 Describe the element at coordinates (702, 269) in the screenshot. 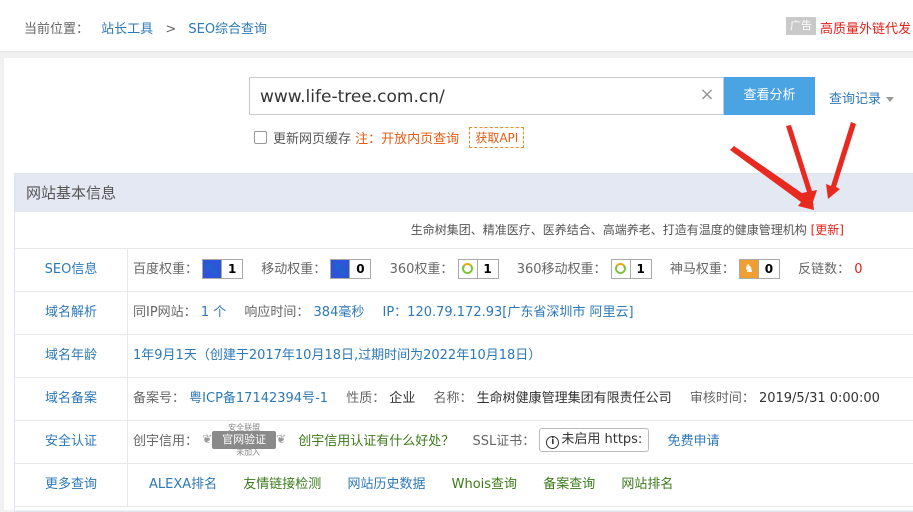

I see `shenma-weight-label: 神马权重：` at that location.